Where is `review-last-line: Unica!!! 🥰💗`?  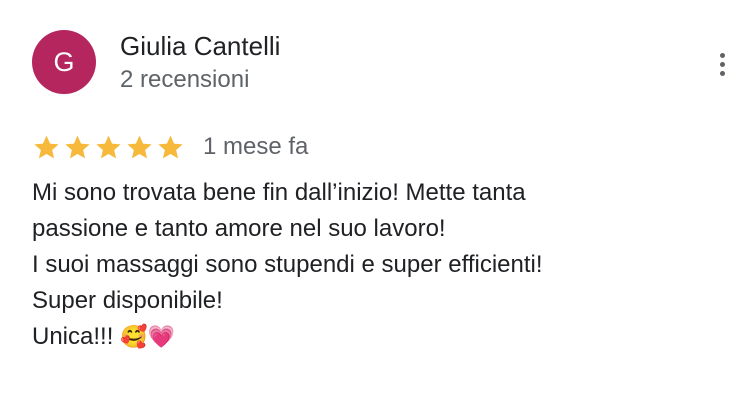
review-last-line: Unica!!! 🥰💗 is located at coordinates (382, 337).